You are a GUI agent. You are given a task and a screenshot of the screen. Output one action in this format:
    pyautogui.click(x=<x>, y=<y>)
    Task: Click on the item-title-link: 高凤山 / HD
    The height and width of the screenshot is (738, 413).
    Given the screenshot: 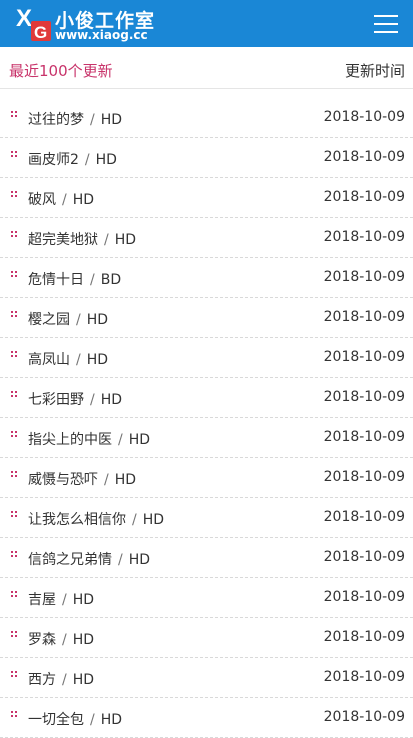 What is the action you would take?
    pyautogui.click(x=68, y=359)
    